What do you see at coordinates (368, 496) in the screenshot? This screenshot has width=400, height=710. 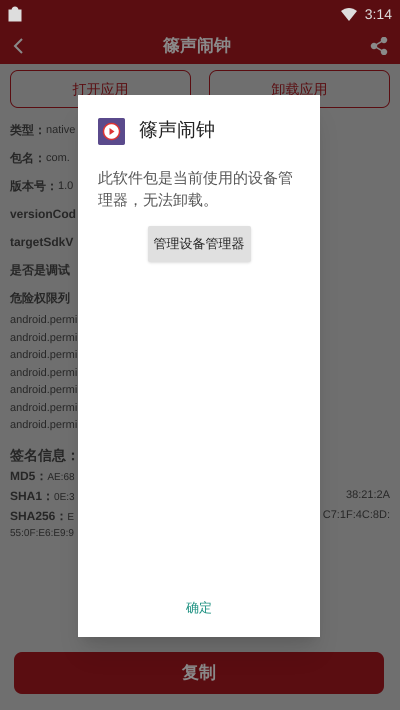 I see `signature-value: 38:21:2A` at bounding box center [368, 496].